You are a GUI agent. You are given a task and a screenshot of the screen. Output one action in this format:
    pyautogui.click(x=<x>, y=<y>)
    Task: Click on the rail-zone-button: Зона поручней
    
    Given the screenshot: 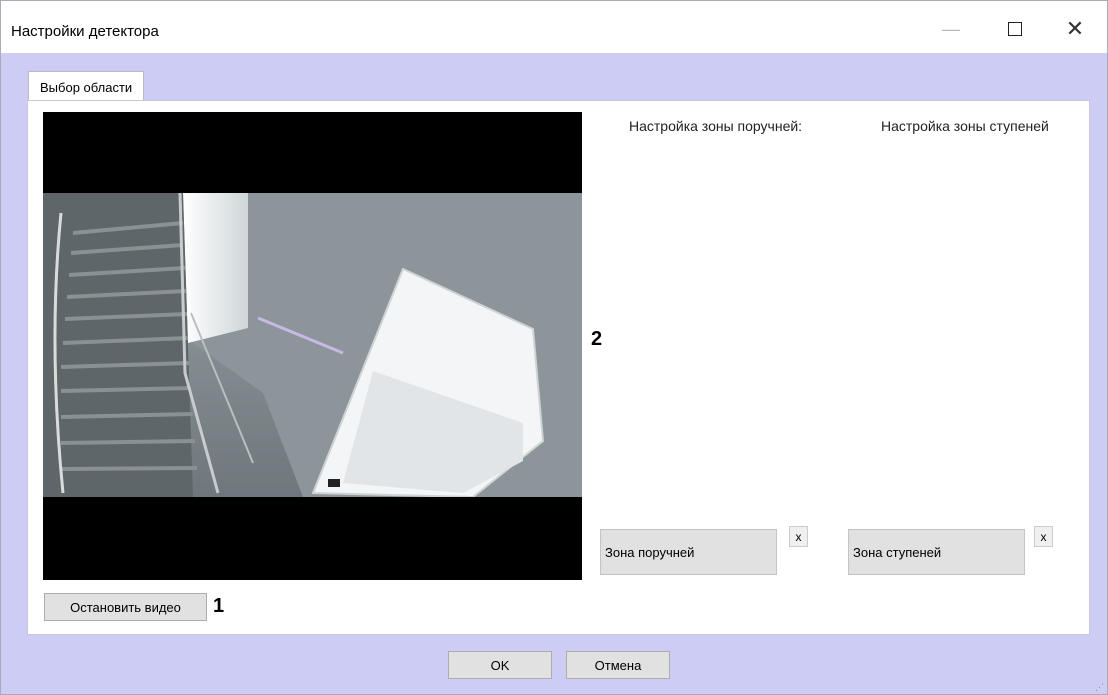 What is the action you would take?
    pyautogui.click(x=688, y=552)
    